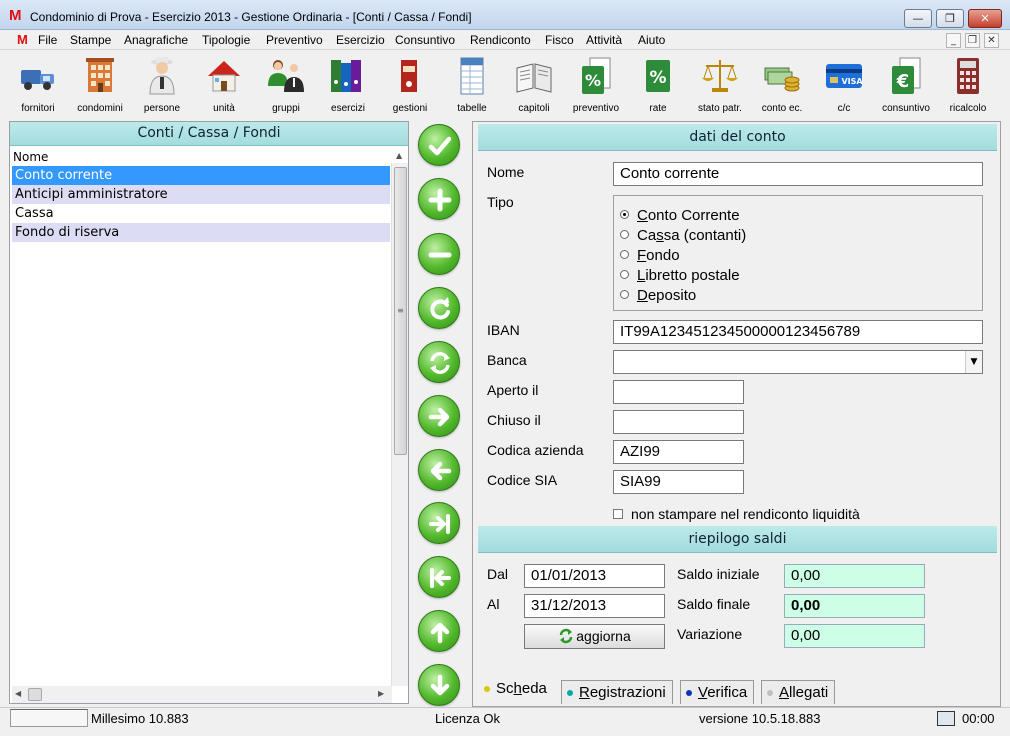 This screenshot has width=1010, height=736. What do you see at coordinates (201, 194) in the screenshot?
I see `list-row: Anticipi amministratore` at bounding box center [201, 194].